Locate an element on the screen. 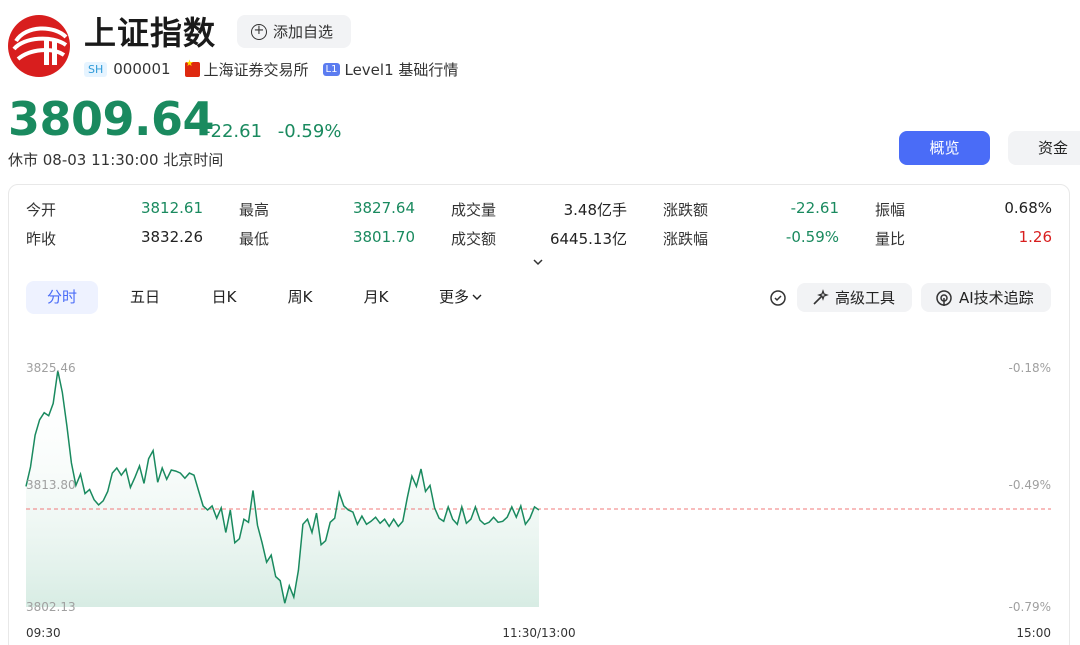 Image resolution: width=1080 pixels, height=645 pixels. tab-fund: 资金 is located at coordinates (1044, 148).